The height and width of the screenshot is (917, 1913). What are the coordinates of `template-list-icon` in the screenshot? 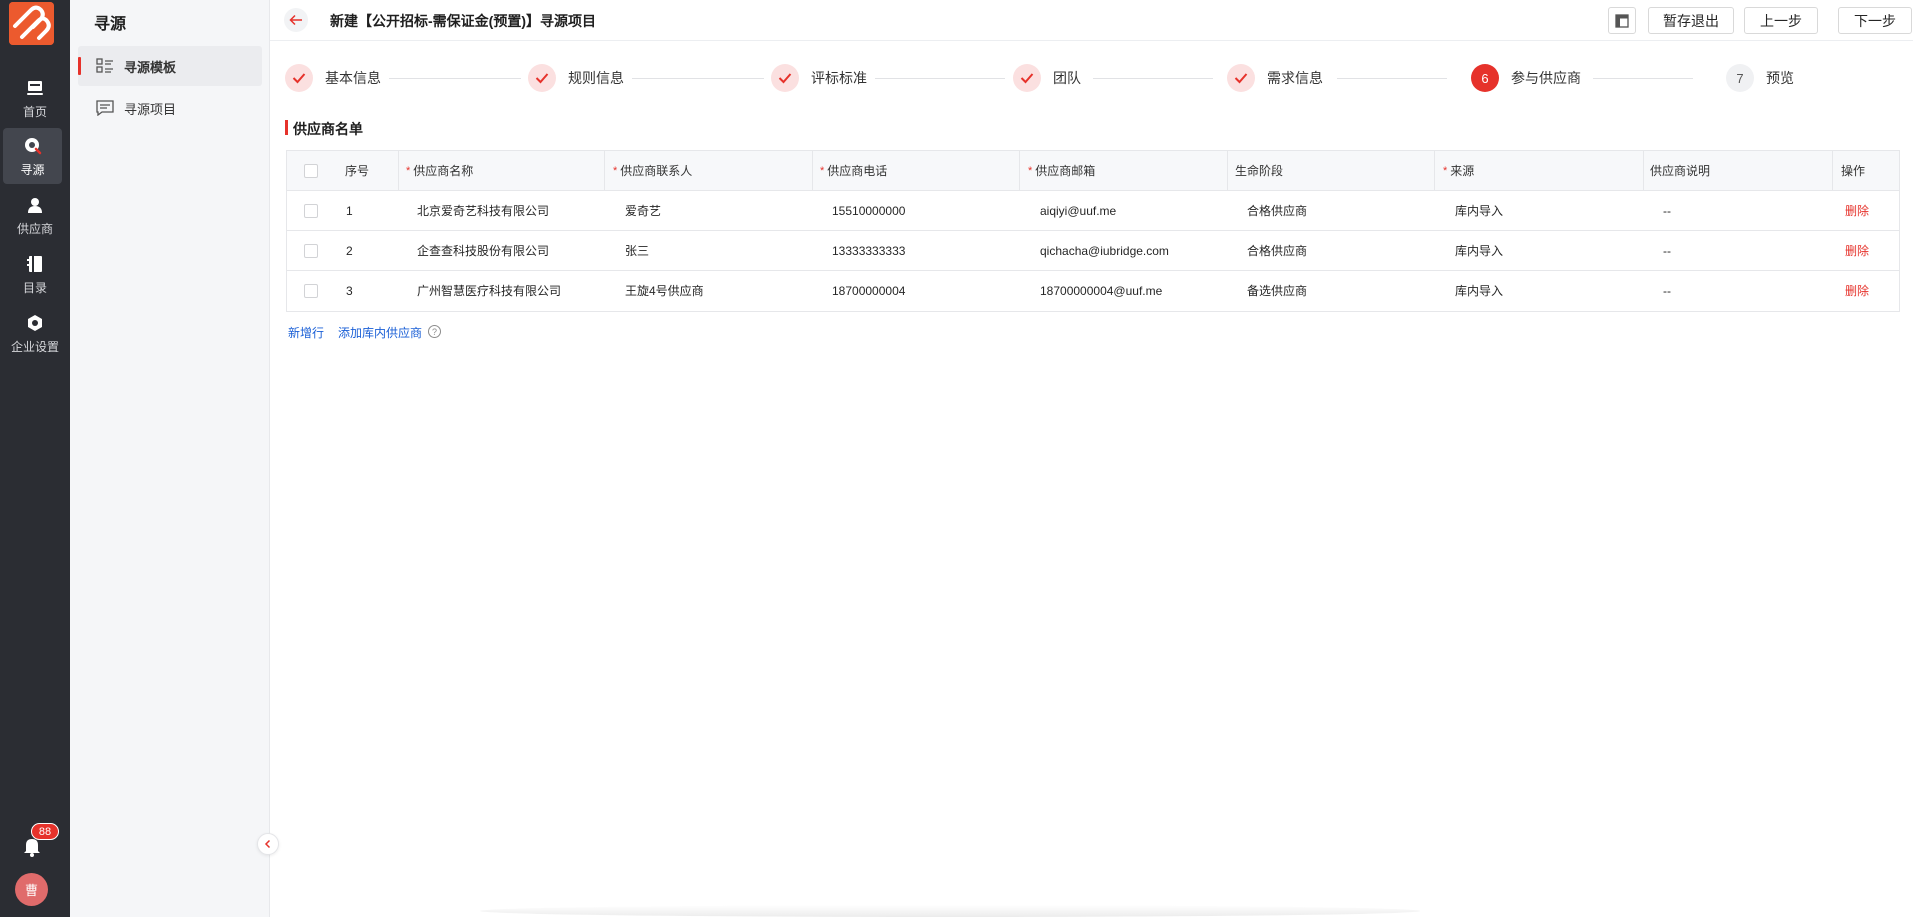 It's located at (106, 66).